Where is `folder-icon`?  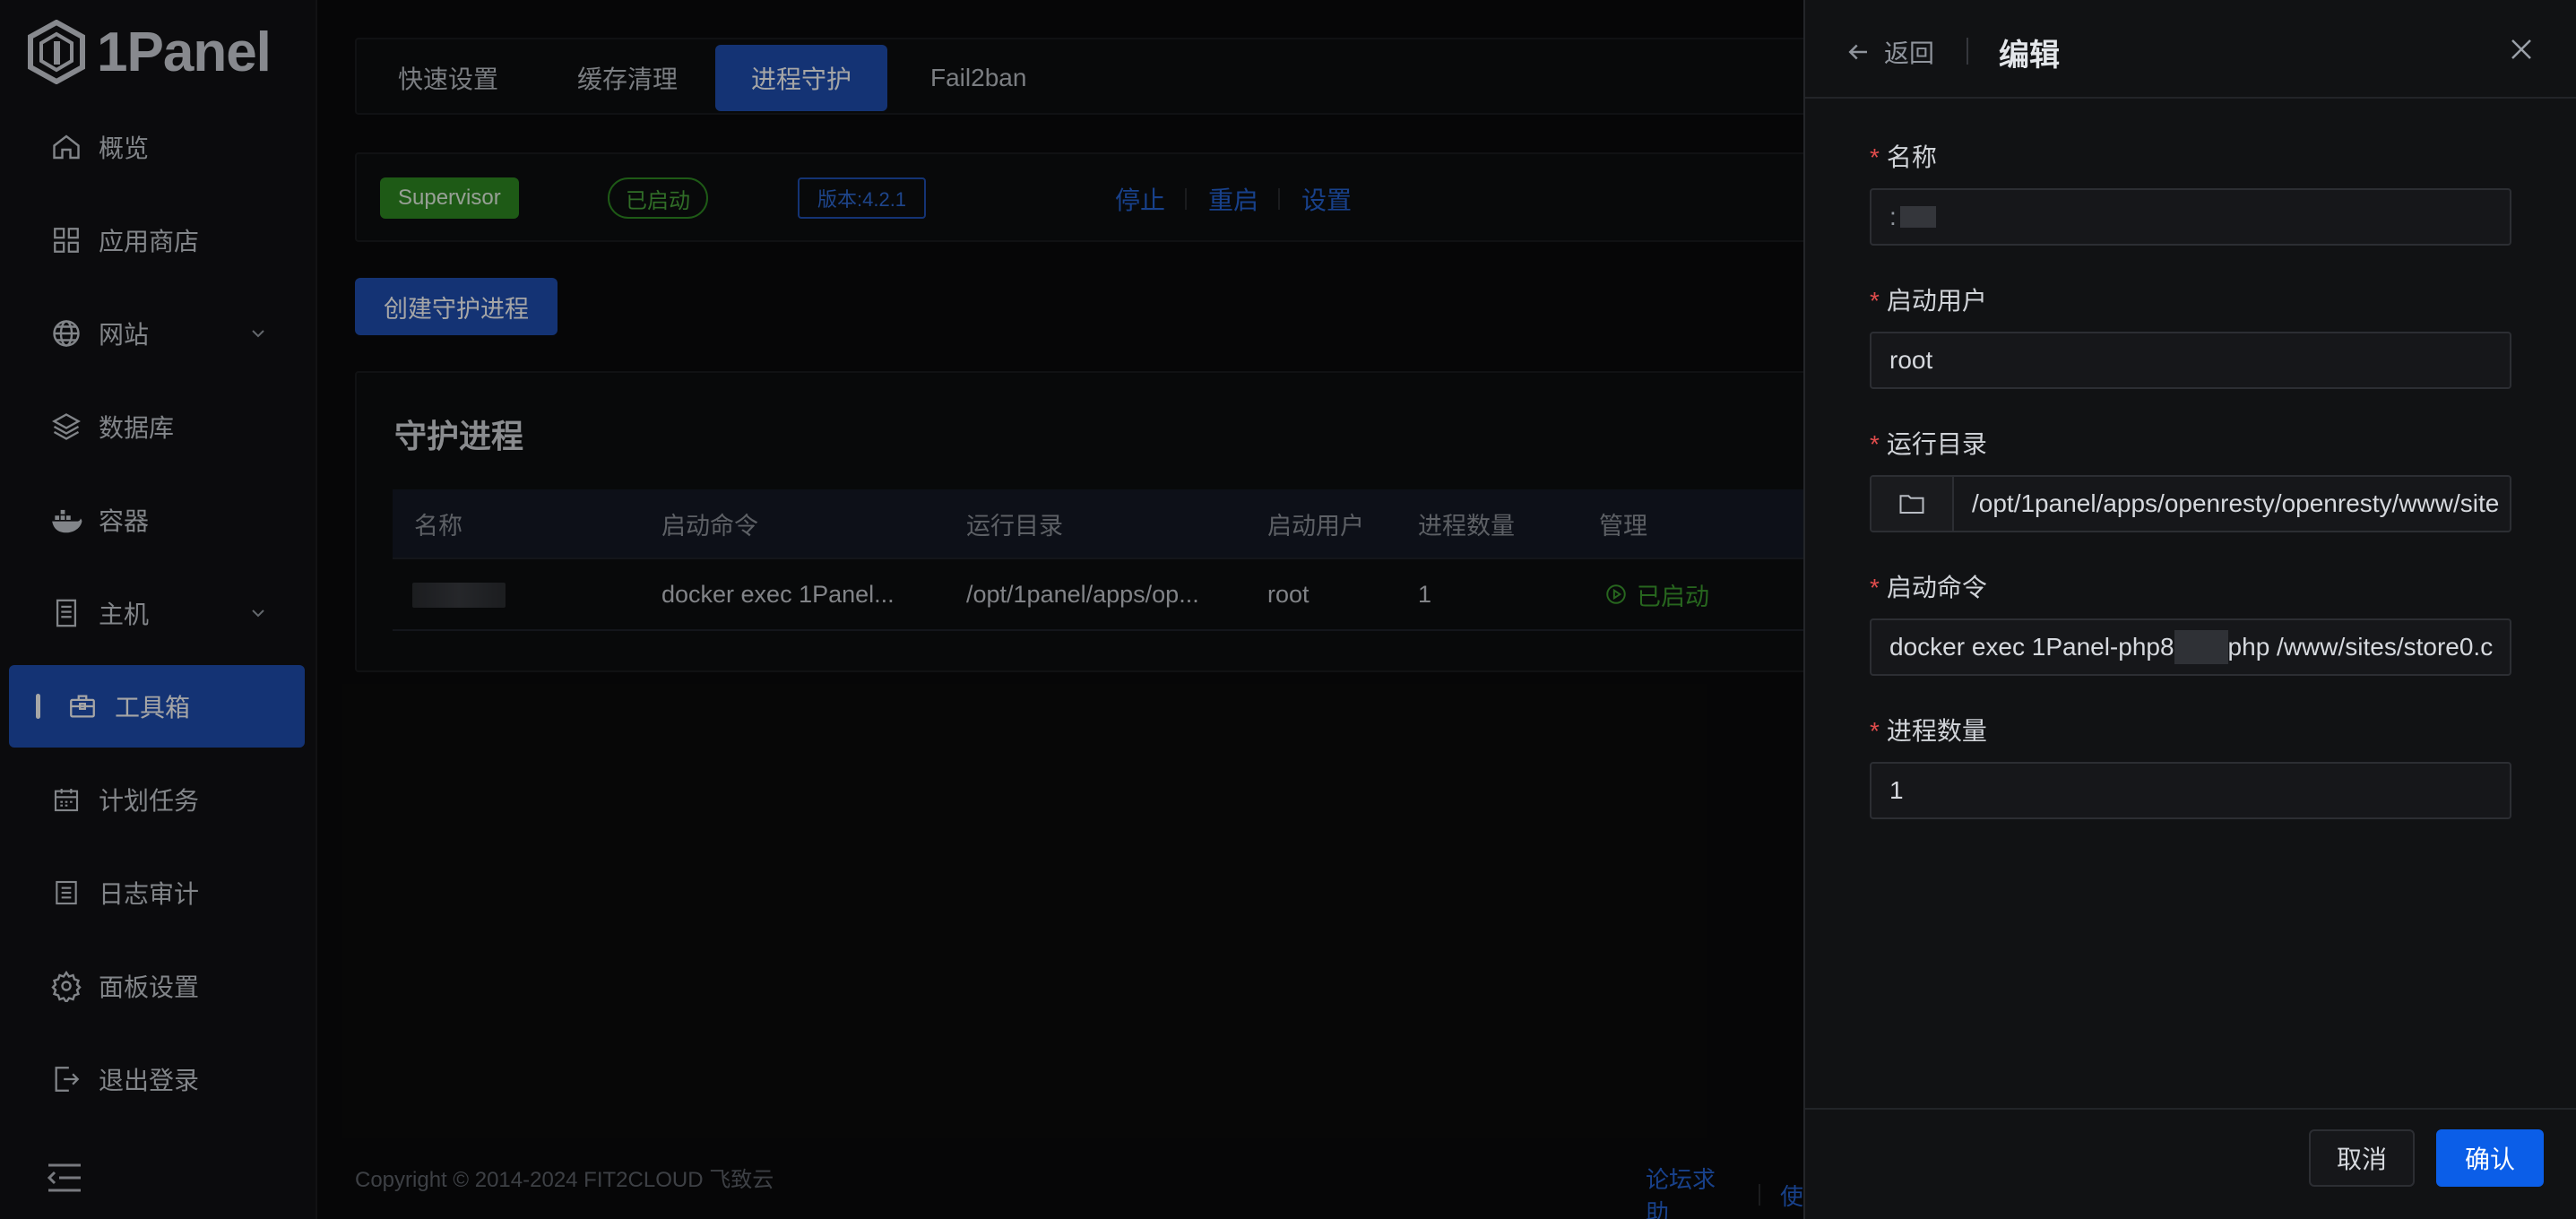 folder-icon is located at coordinates (1911, 504).